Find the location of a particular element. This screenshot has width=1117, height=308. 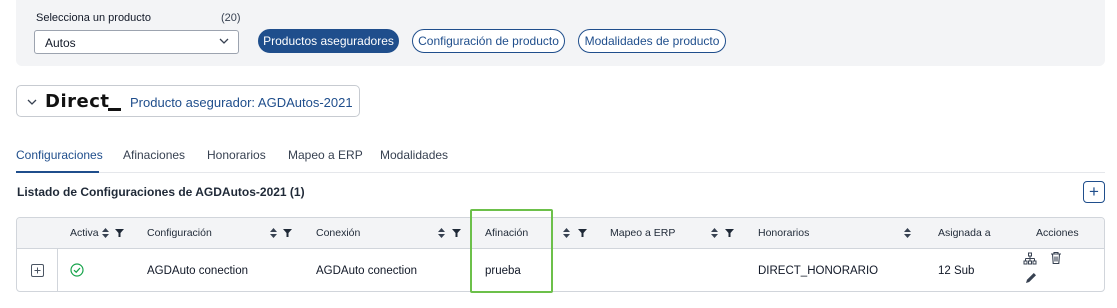

product-select-value: Autos is located at coordinates (60, 43).